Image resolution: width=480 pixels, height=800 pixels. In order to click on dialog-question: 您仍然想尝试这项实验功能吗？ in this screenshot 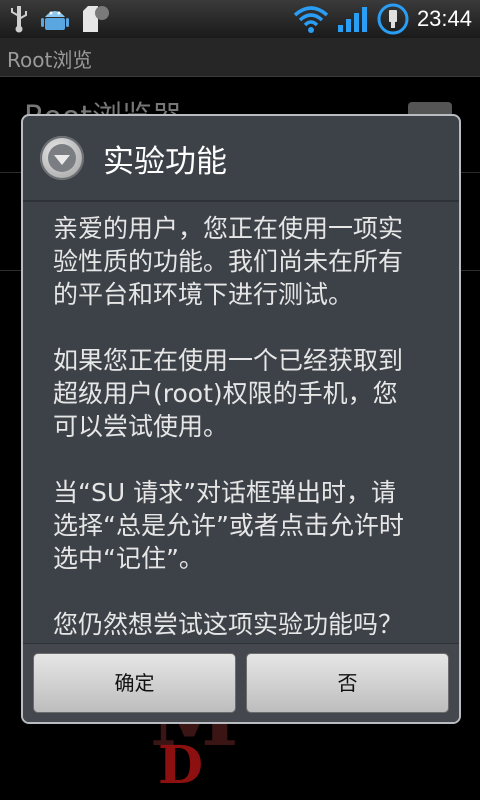, I will do `click(228, 624)`.